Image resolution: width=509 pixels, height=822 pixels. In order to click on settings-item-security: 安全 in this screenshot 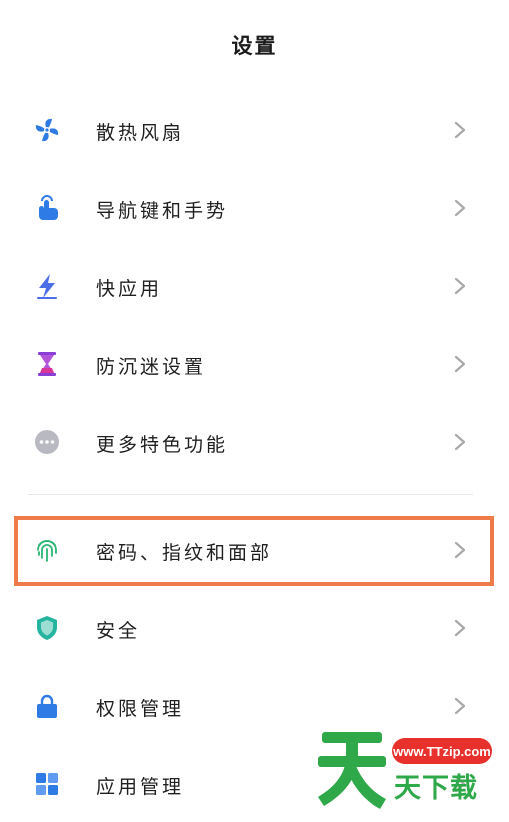, I will do `click(254, 628)`.